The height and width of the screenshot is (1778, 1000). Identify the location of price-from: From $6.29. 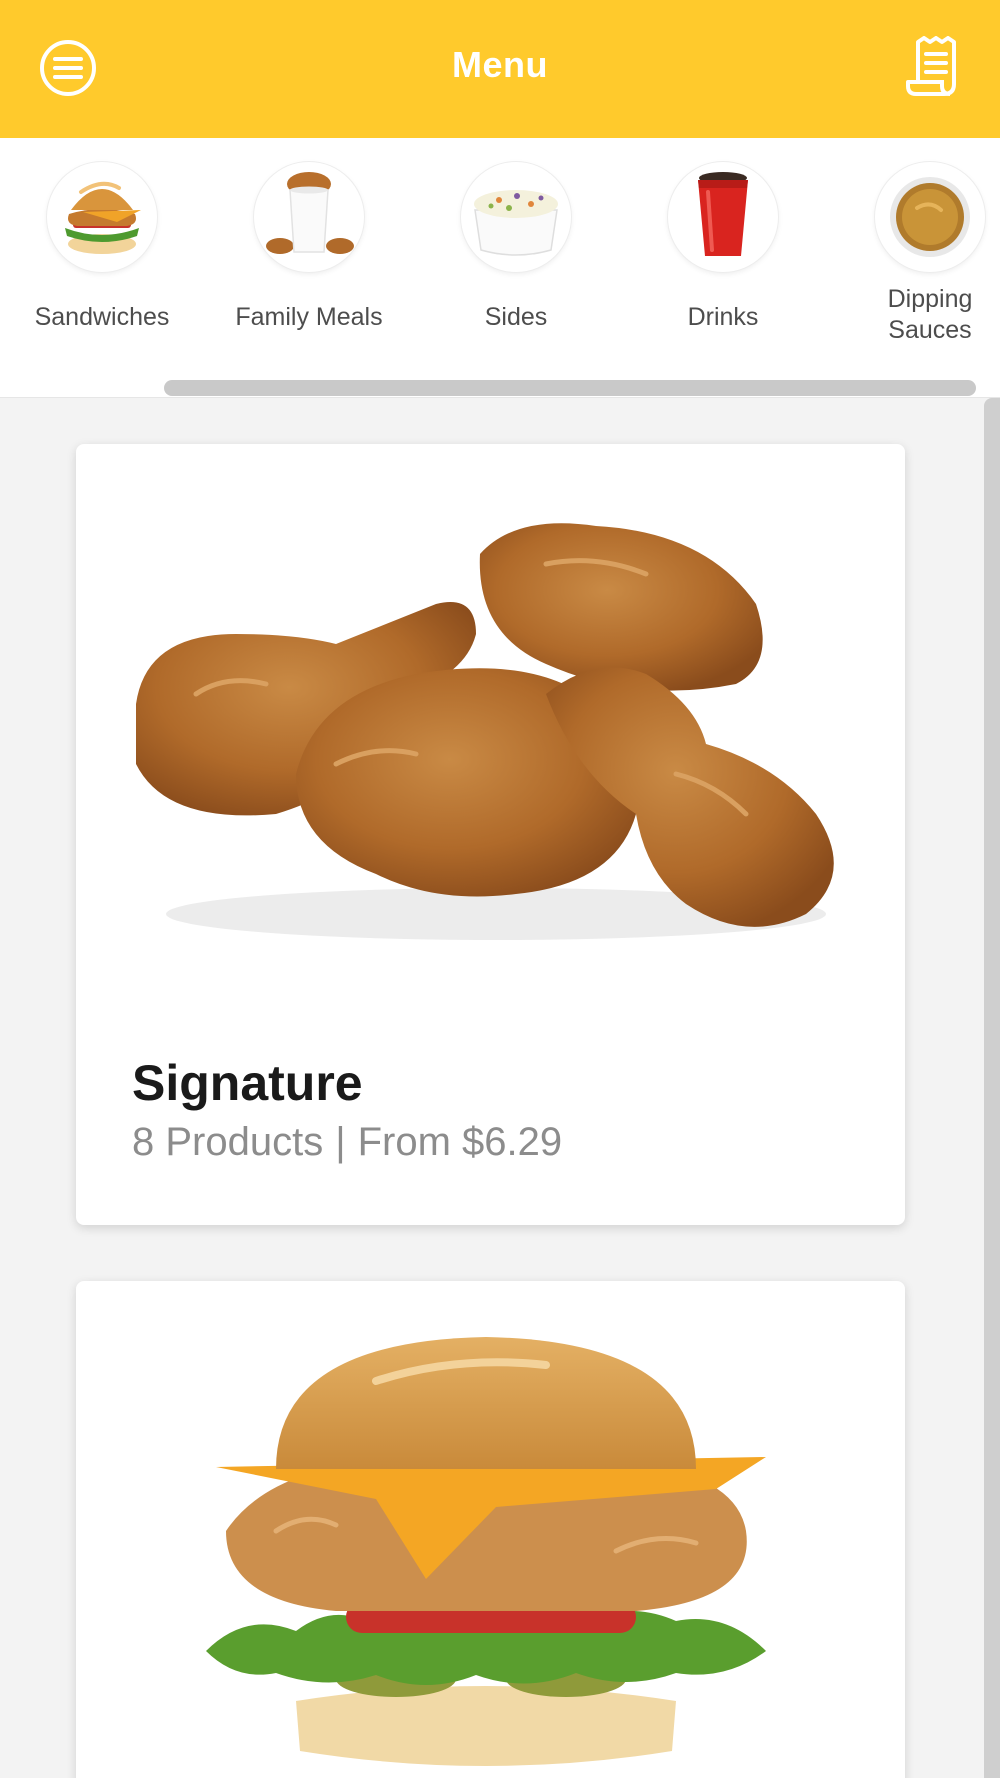
(460, 1142).